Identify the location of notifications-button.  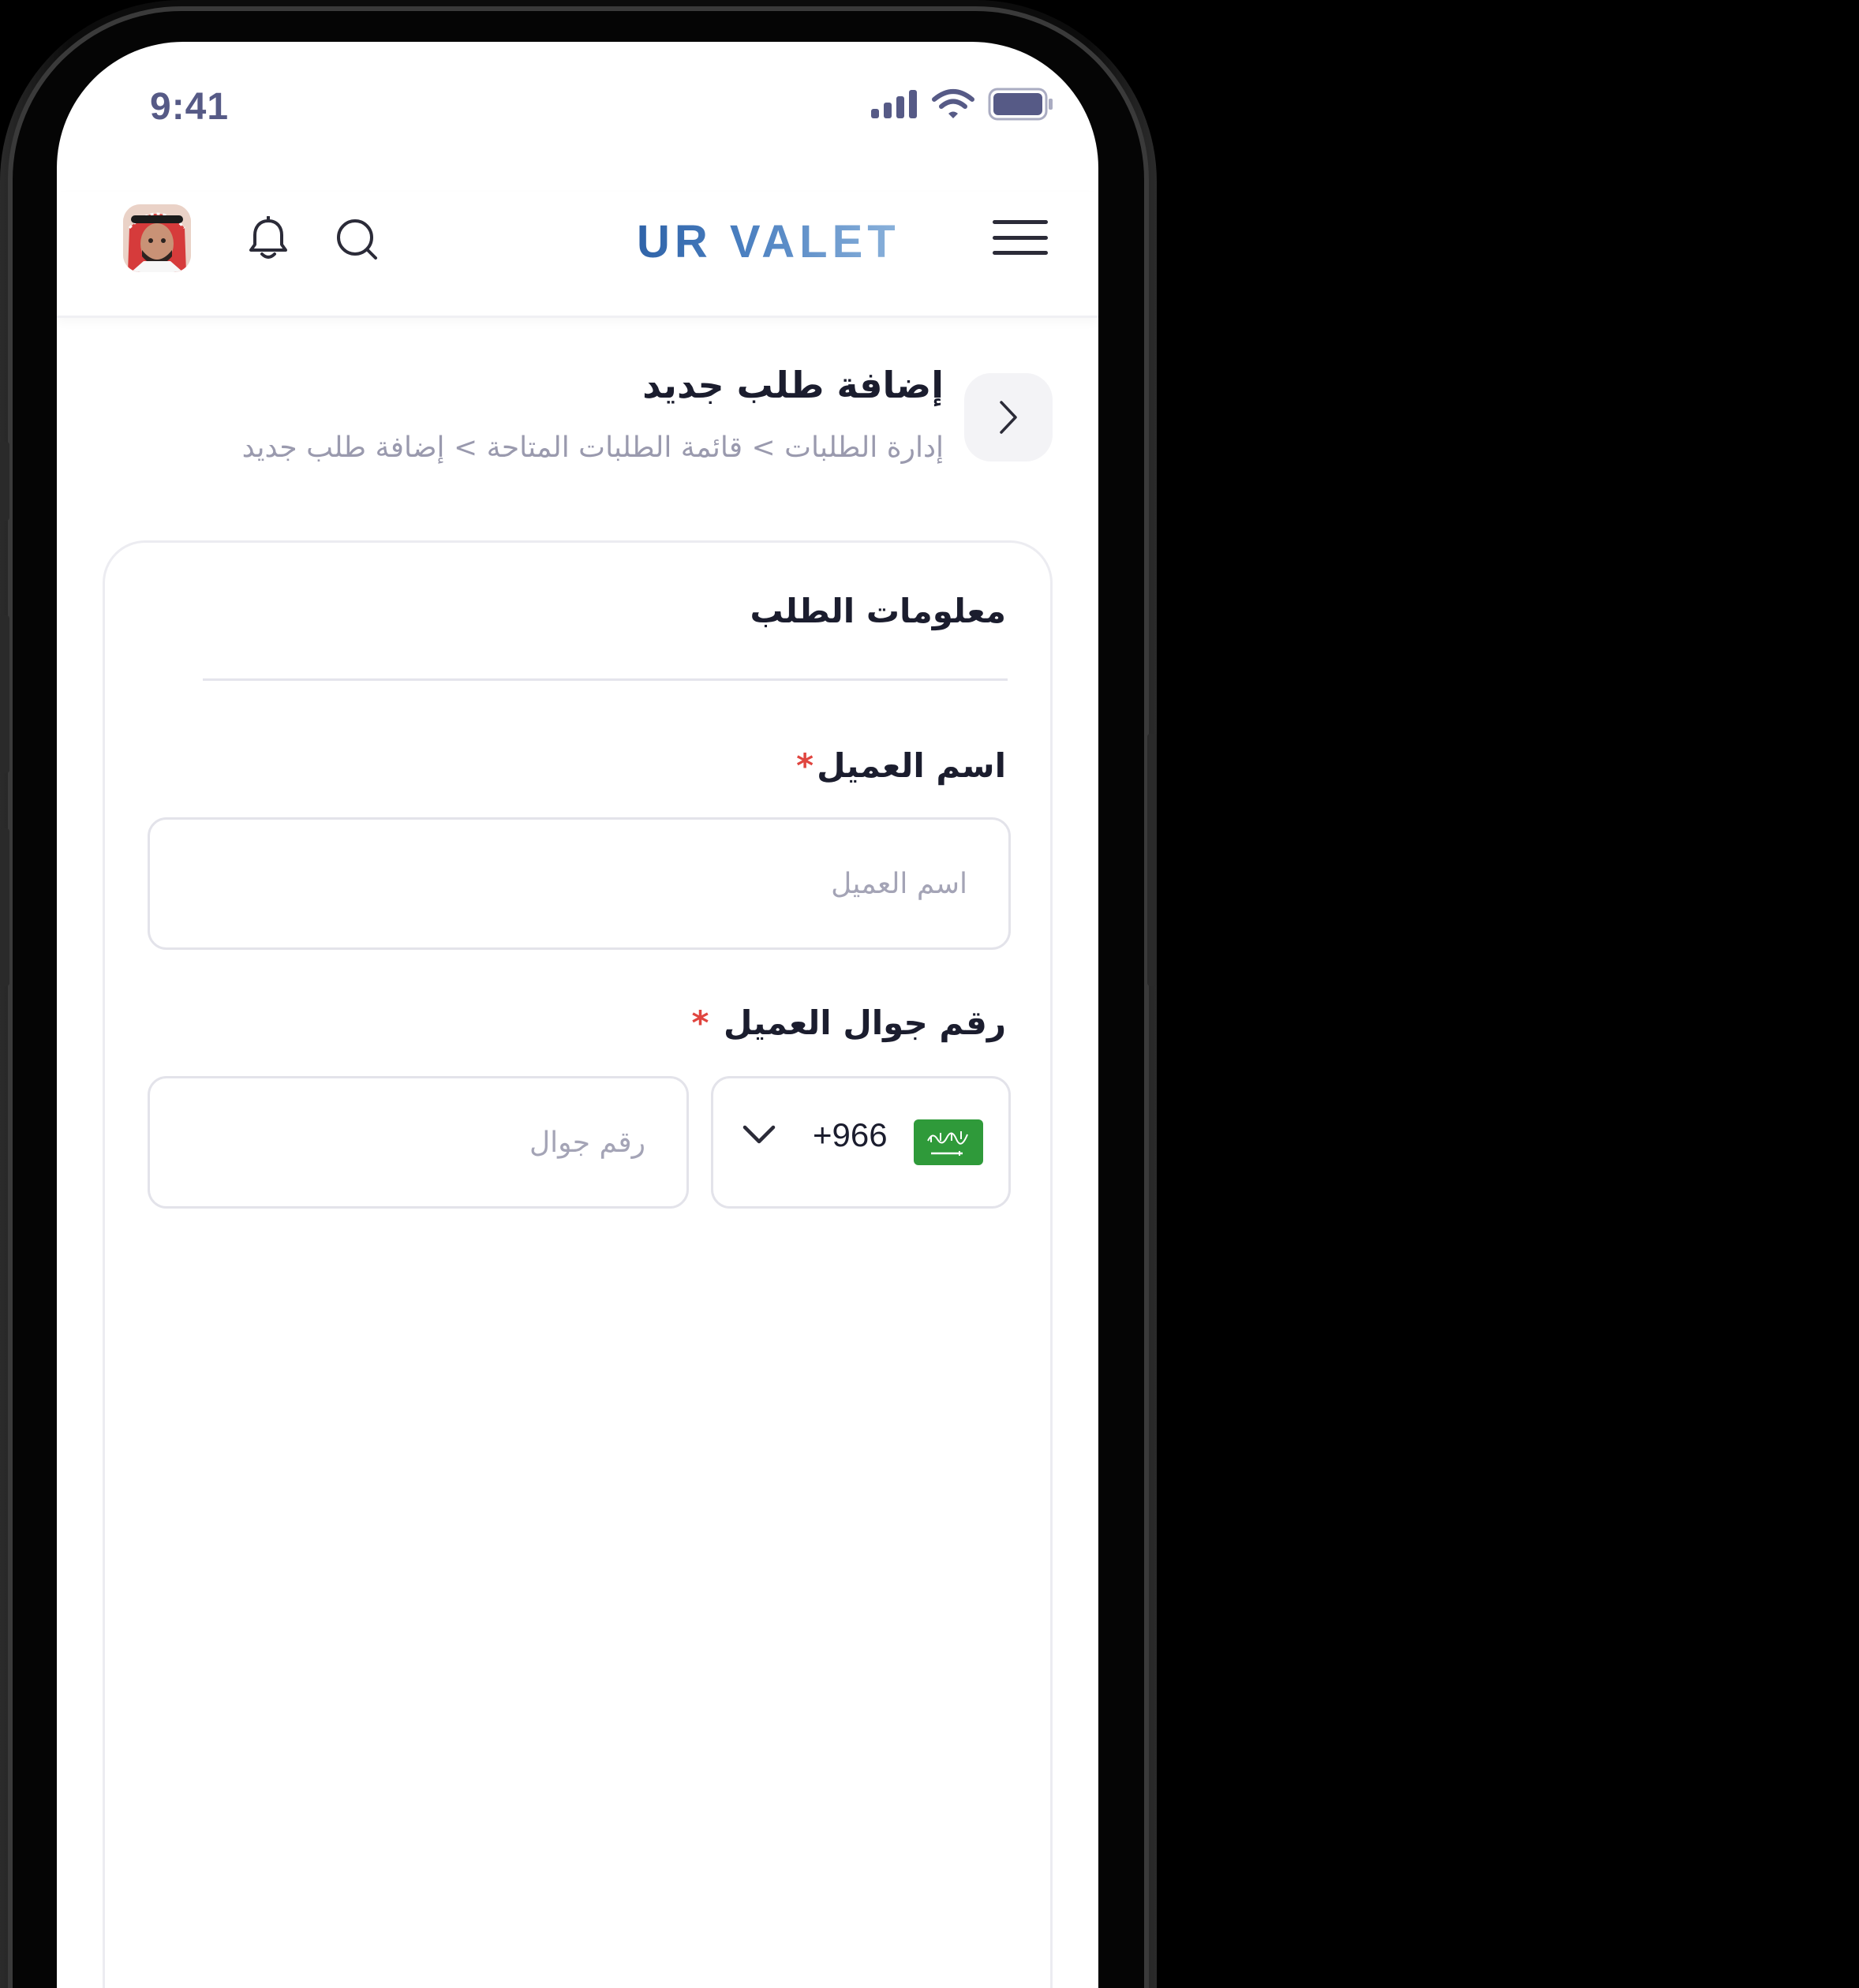
(268, 239).